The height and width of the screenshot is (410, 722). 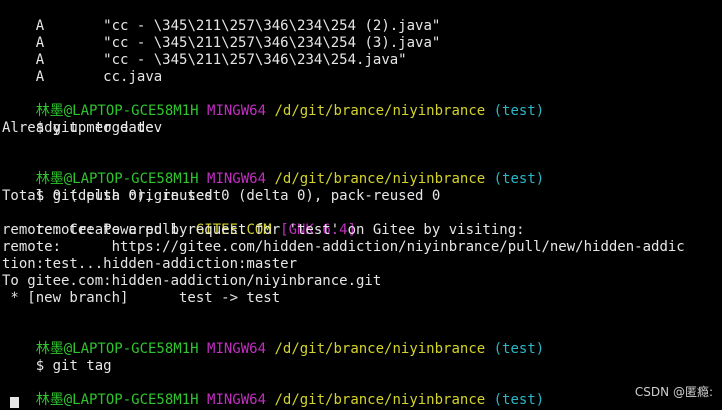 I want to click on text-cursor, so click(x=14, y=402).